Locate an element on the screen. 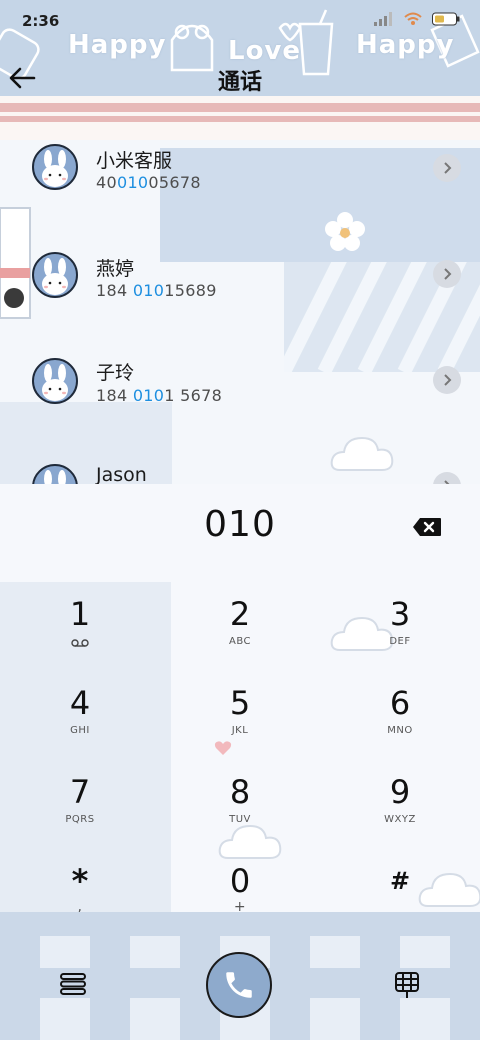  dial-key-2: 2 ABC is located at coordinates (240, 626).